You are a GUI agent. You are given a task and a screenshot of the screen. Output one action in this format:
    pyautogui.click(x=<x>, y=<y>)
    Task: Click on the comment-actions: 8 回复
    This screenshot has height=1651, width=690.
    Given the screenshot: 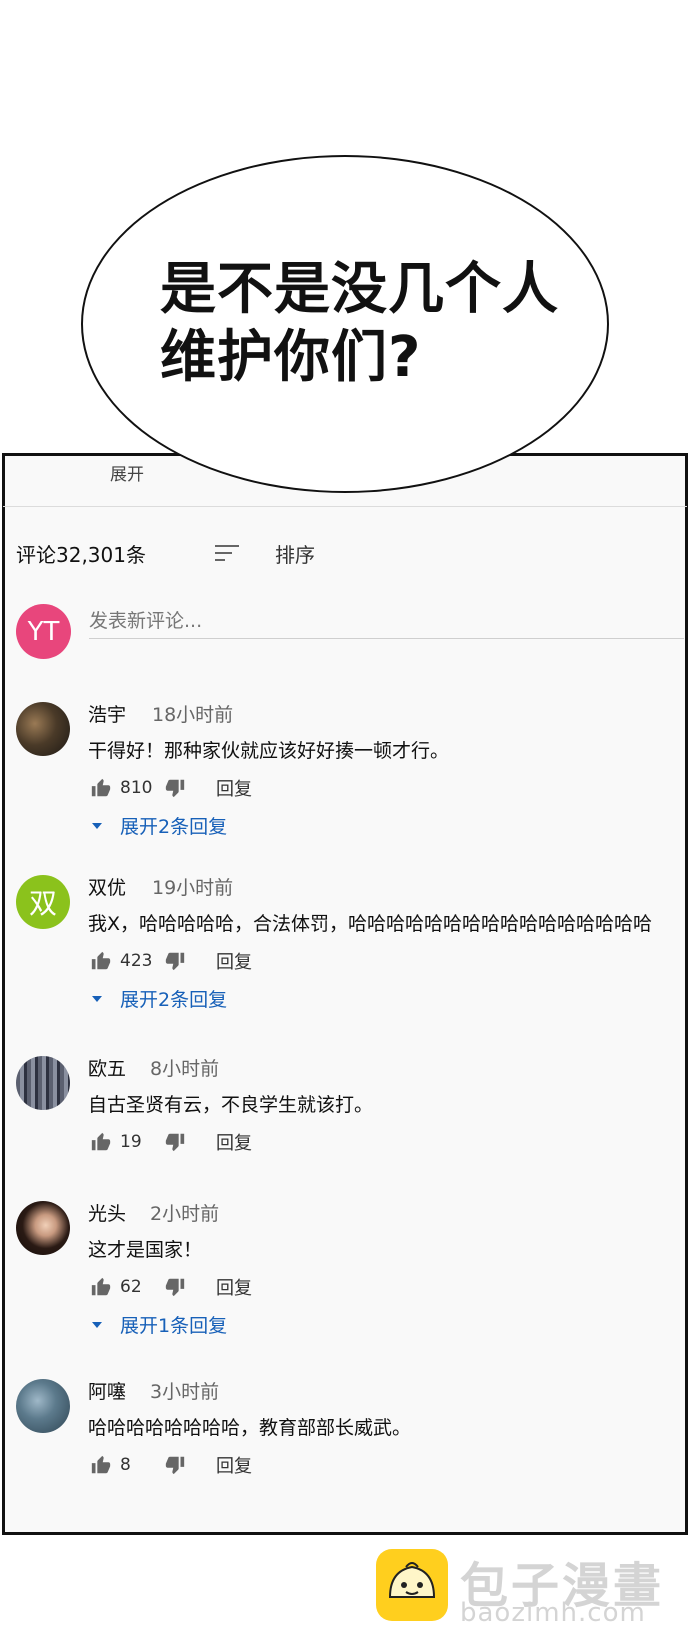 What is the action you would take?
    pyautogui.click(x=171, y=1465)
    